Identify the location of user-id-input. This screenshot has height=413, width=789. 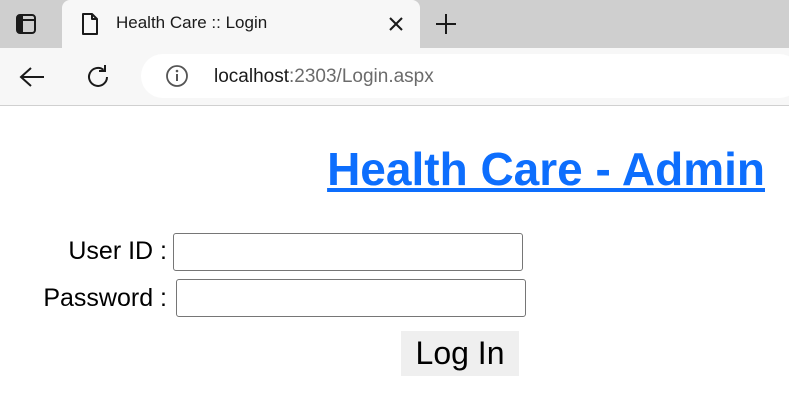
(348, 252).